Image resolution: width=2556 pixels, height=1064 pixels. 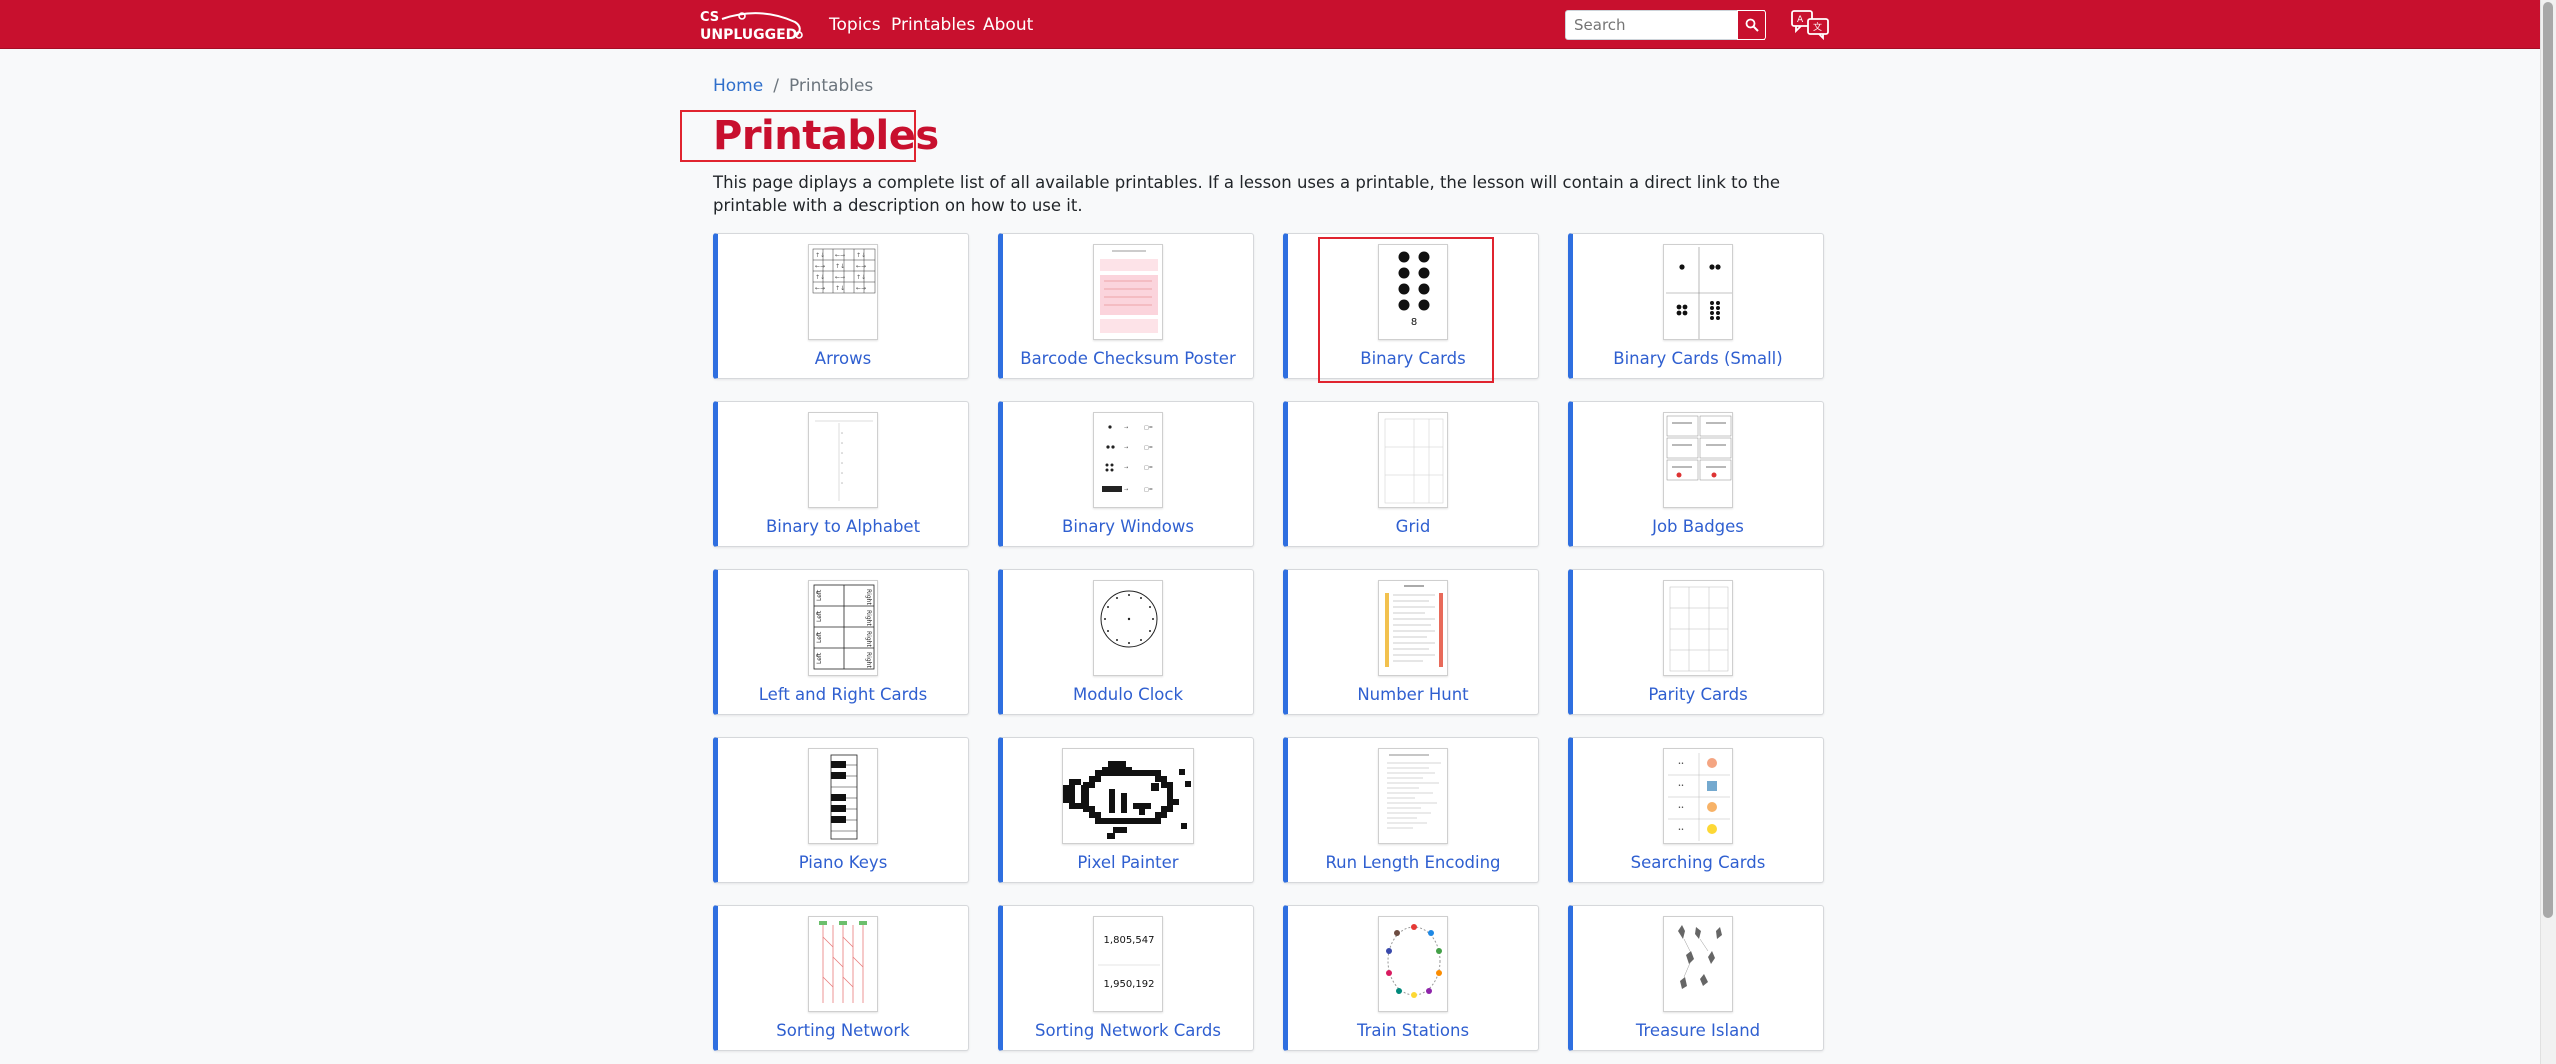 I want to click on printable-card-piano-keys: Piano Keys, so click(x=841, y=810).